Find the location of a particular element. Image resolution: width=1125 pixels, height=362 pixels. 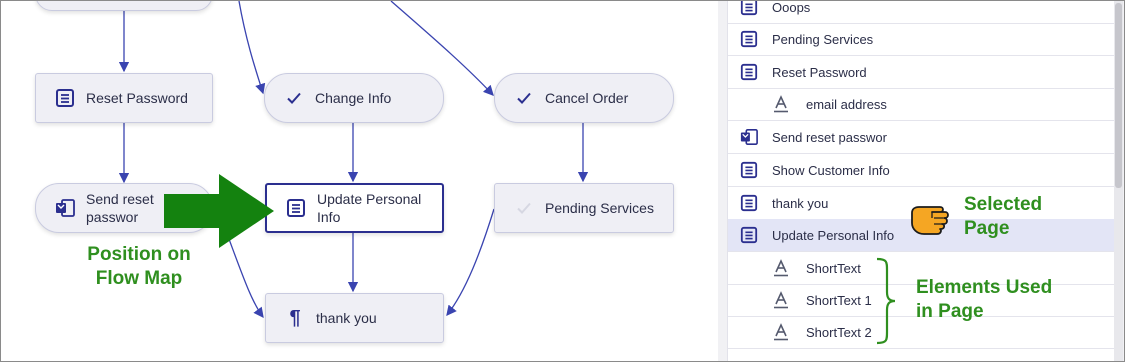

list-item-label: ShortText 1 is located at coordinates (839, 300).